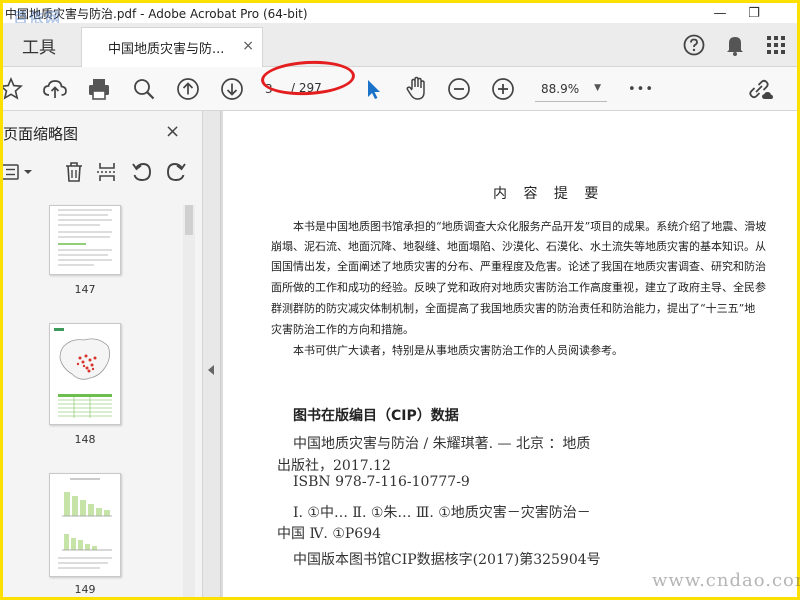 This screenshot has width=800, height=600. I want to click on tab-tools: 工具, so click(39, 45).